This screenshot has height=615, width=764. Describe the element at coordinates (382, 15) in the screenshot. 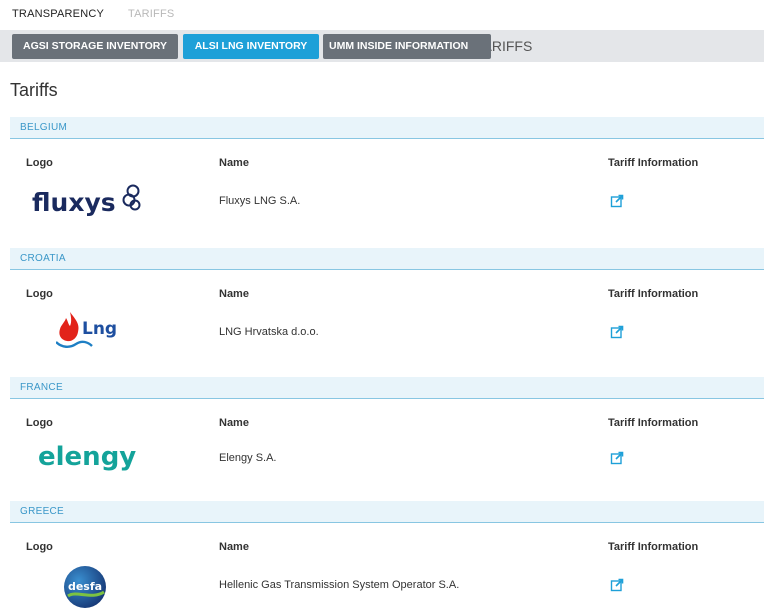

I see `top-navigation: TRANSPARENCY TARIFFS` at that location.